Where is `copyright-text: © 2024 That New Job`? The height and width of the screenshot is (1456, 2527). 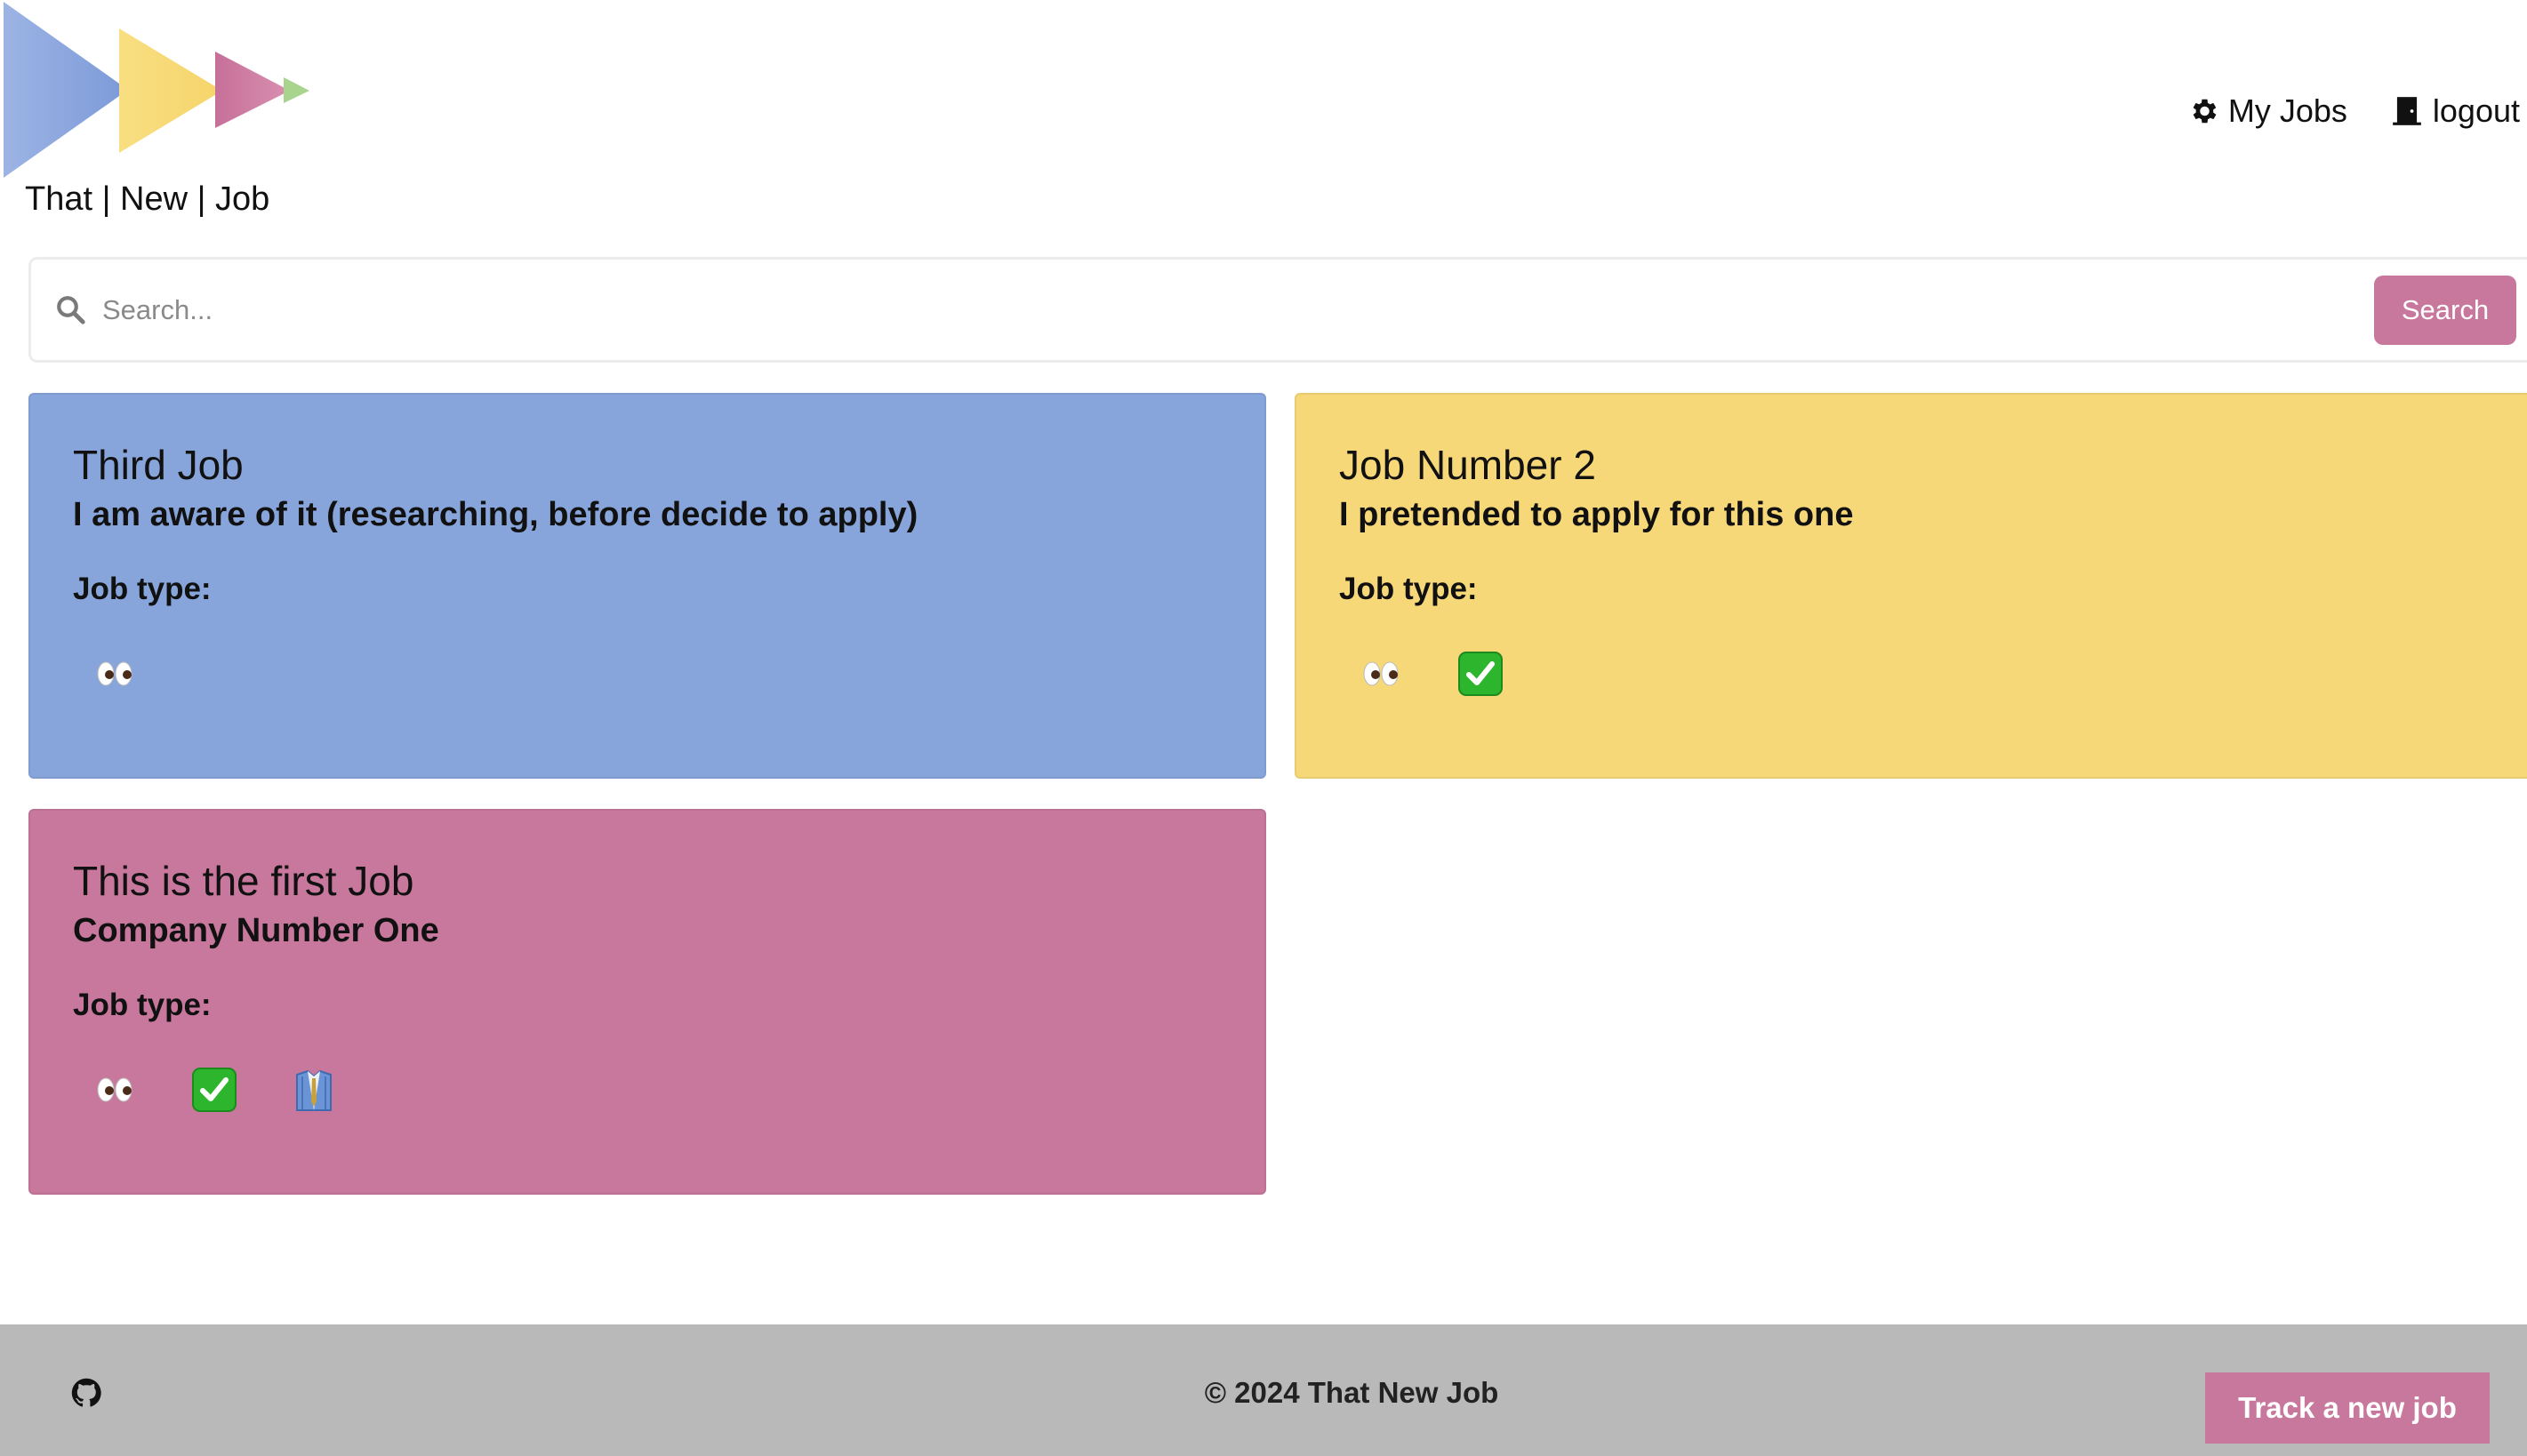
copyright-text: © 2024 That New Job is located at coordinates (1351, 1392).